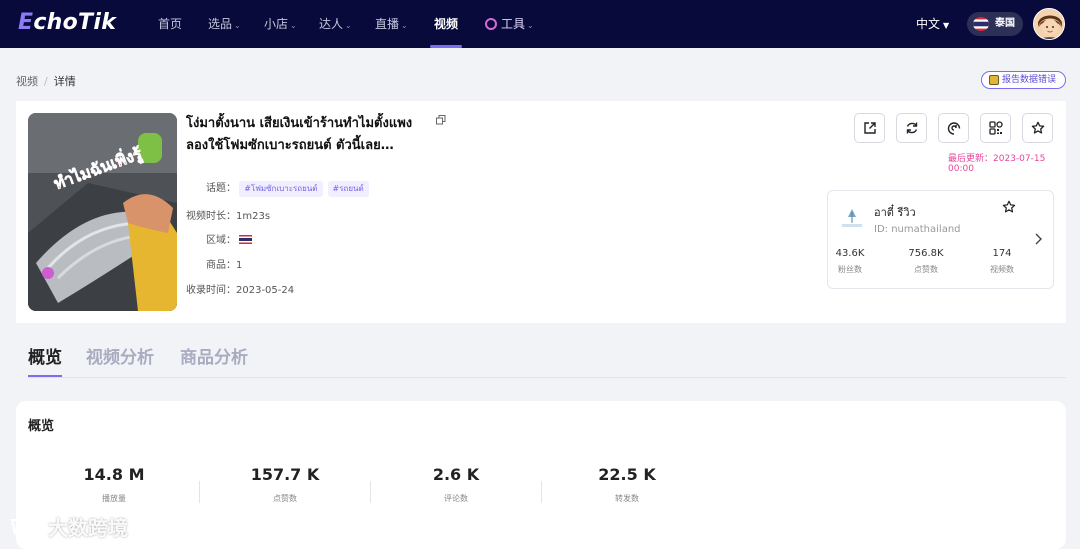 The image size is (1080, 549). What do you see at coordinates (540, 24) in the screenshot?
I see `top-navbar: EchoTik 首页 选品 ⌄ 小店 ⌄ 达人 ⌄ 直播 ⌄ 视频 工具 ⌄ 中文 ▼ 泰国` at bounding box center [540, 24].